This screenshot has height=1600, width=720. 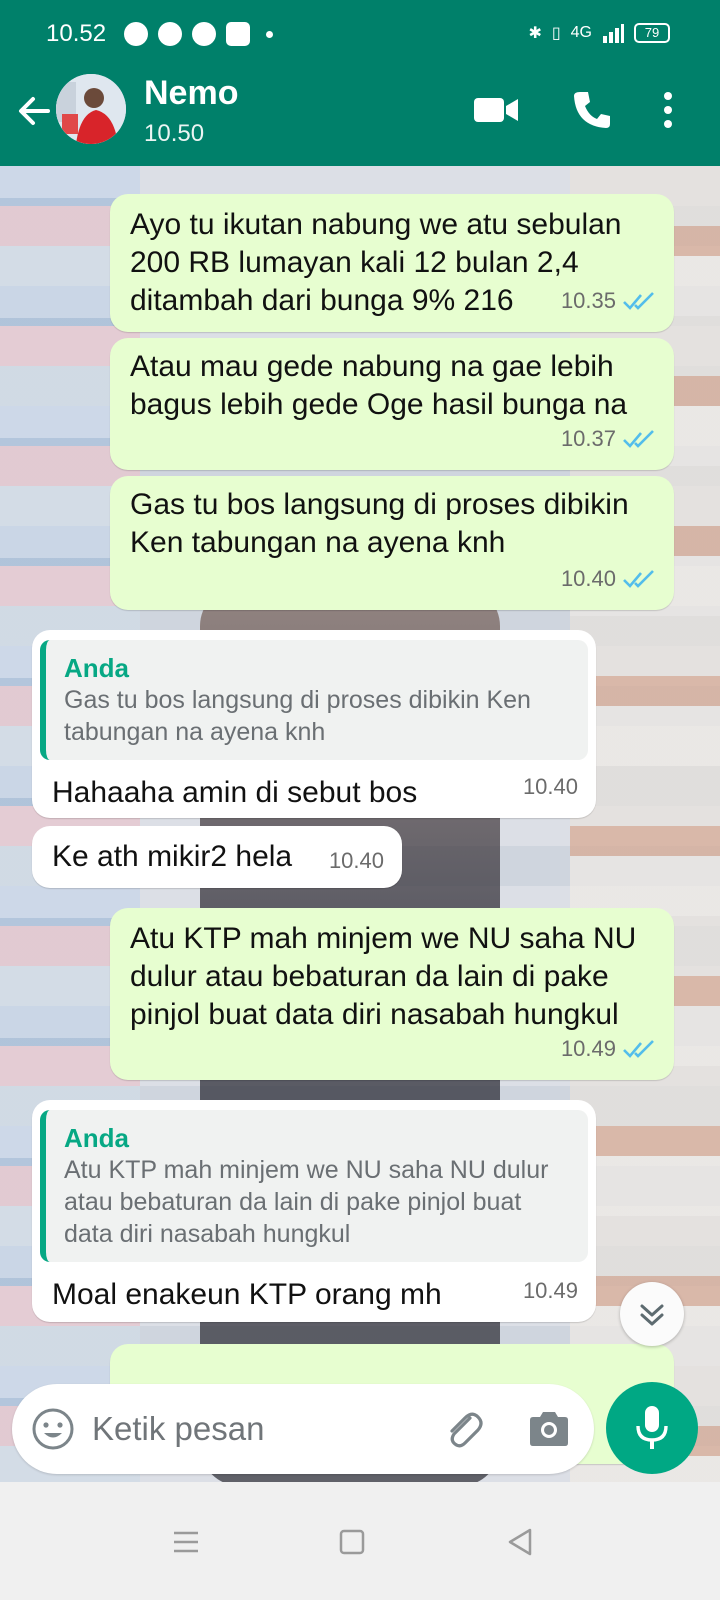 What do you see at coordinates (136, 34) in the screenshot?
I see `messenger-icon` at bounding box center [136, 34].